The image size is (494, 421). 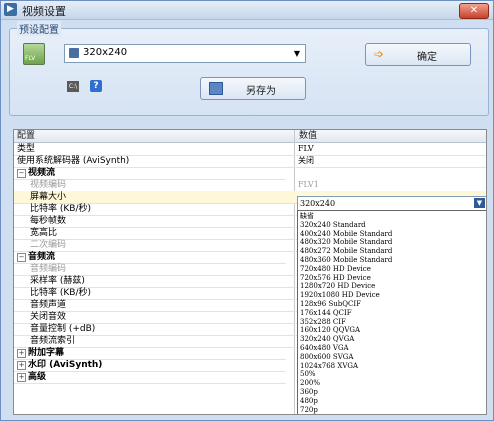 I want to click on category-row: + 高级, so click(x=150, y=377).